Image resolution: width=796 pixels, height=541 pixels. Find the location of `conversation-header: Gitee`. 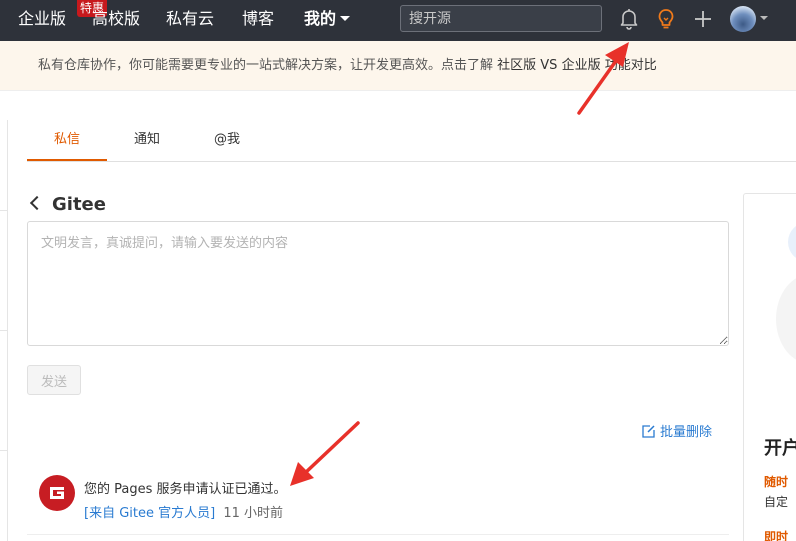

conversation-header: Gitee is located at coordinates (67, 205).